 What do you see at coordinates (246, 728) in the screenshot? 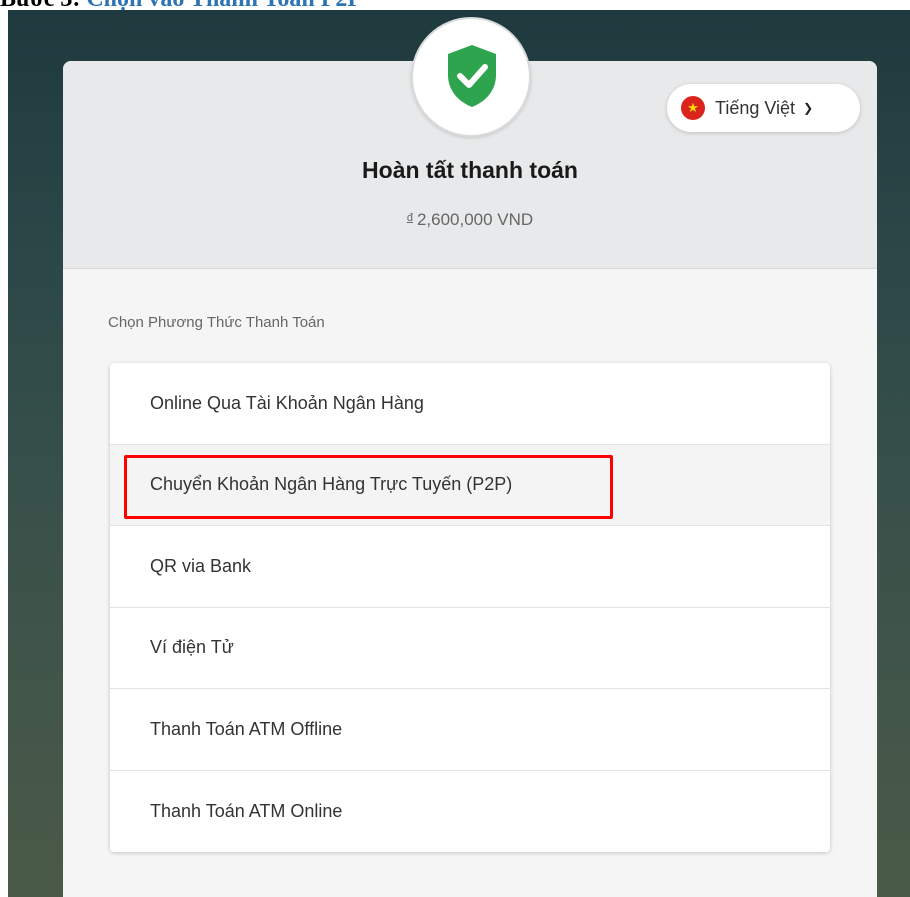
I see `method-label: Thanh Toán ATM Offline` at bounding box center [246, 728].